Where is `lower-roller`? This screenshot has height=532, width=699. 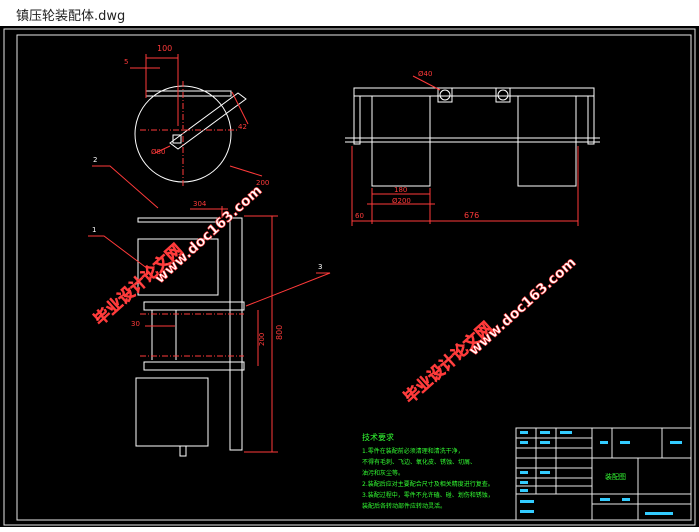
lower-roller is located at coordinates (172, 412).